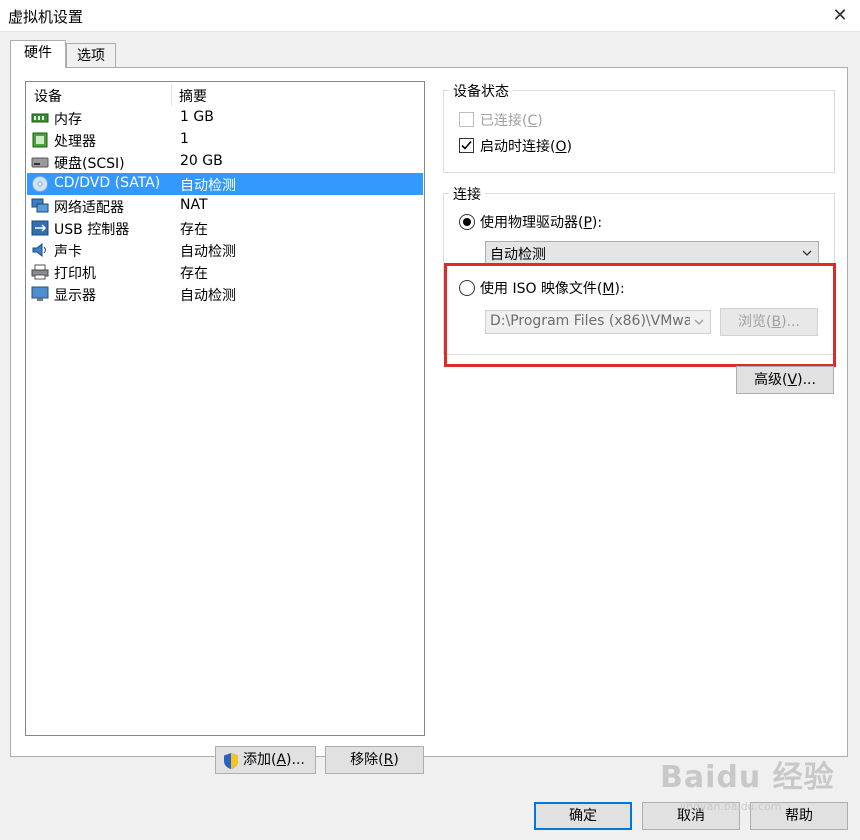 The height and width of the screenshot is (840, 860). I want to click on connected-label: 已连接(C), so click(511, 121).